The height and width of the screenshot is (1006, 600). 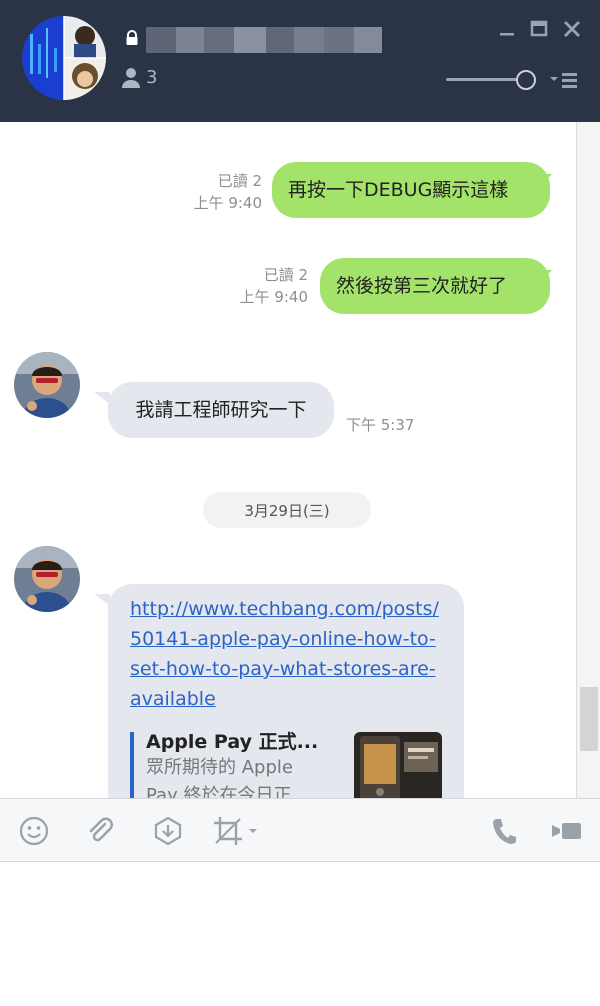 What do you see at coordinates (566, 82) in the screenshot?
I see `menu-icon` at bounding box center [566, 82].